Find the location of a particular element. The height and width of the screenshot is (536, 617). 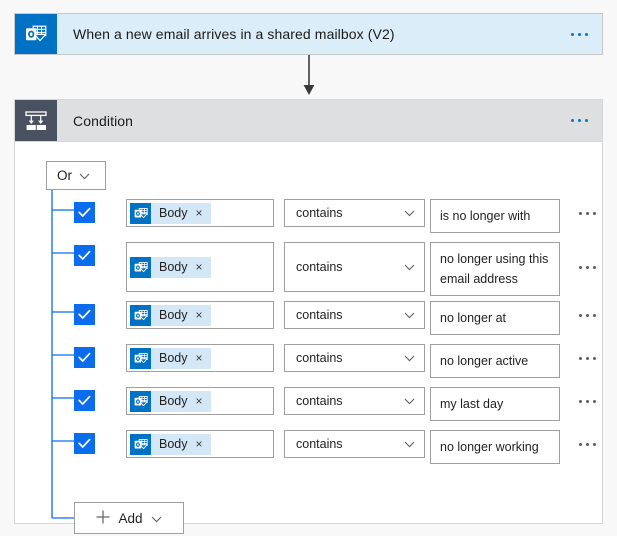

condition-value-input: no longer at is located at coordinates (495, 318).